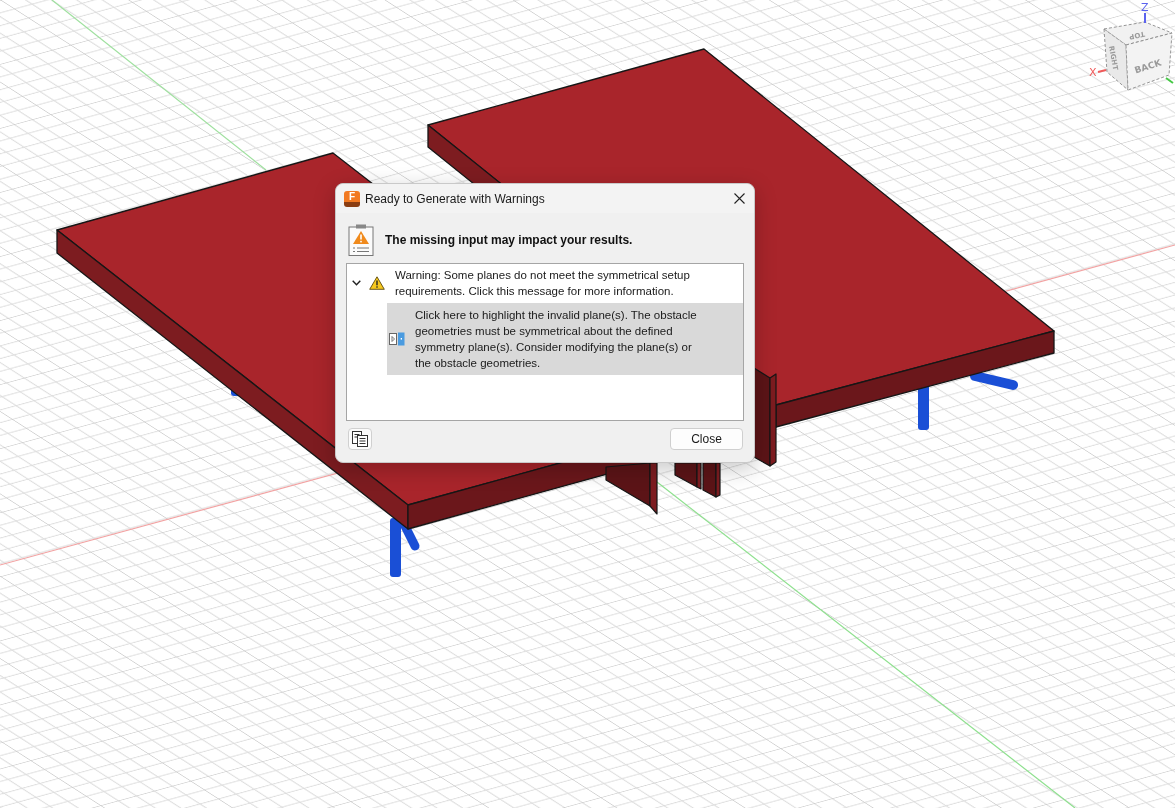  Describe the element at coordinates (377, 283) in the screenshot. I see `warning-icon` at that location.